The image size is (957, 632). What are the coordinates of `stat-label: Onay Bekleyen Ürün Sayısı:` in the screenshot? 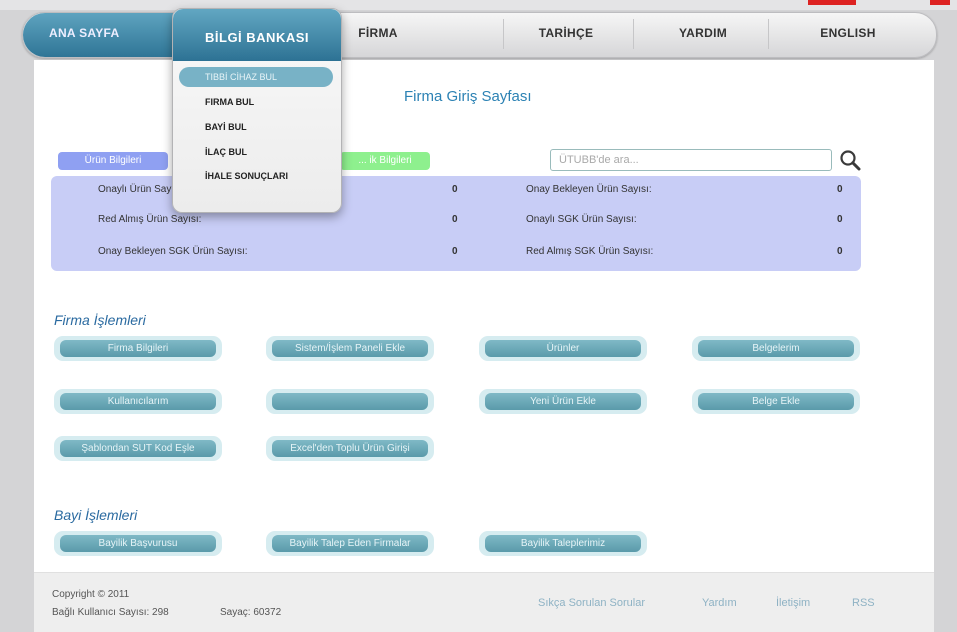 It's located at (589, 189).